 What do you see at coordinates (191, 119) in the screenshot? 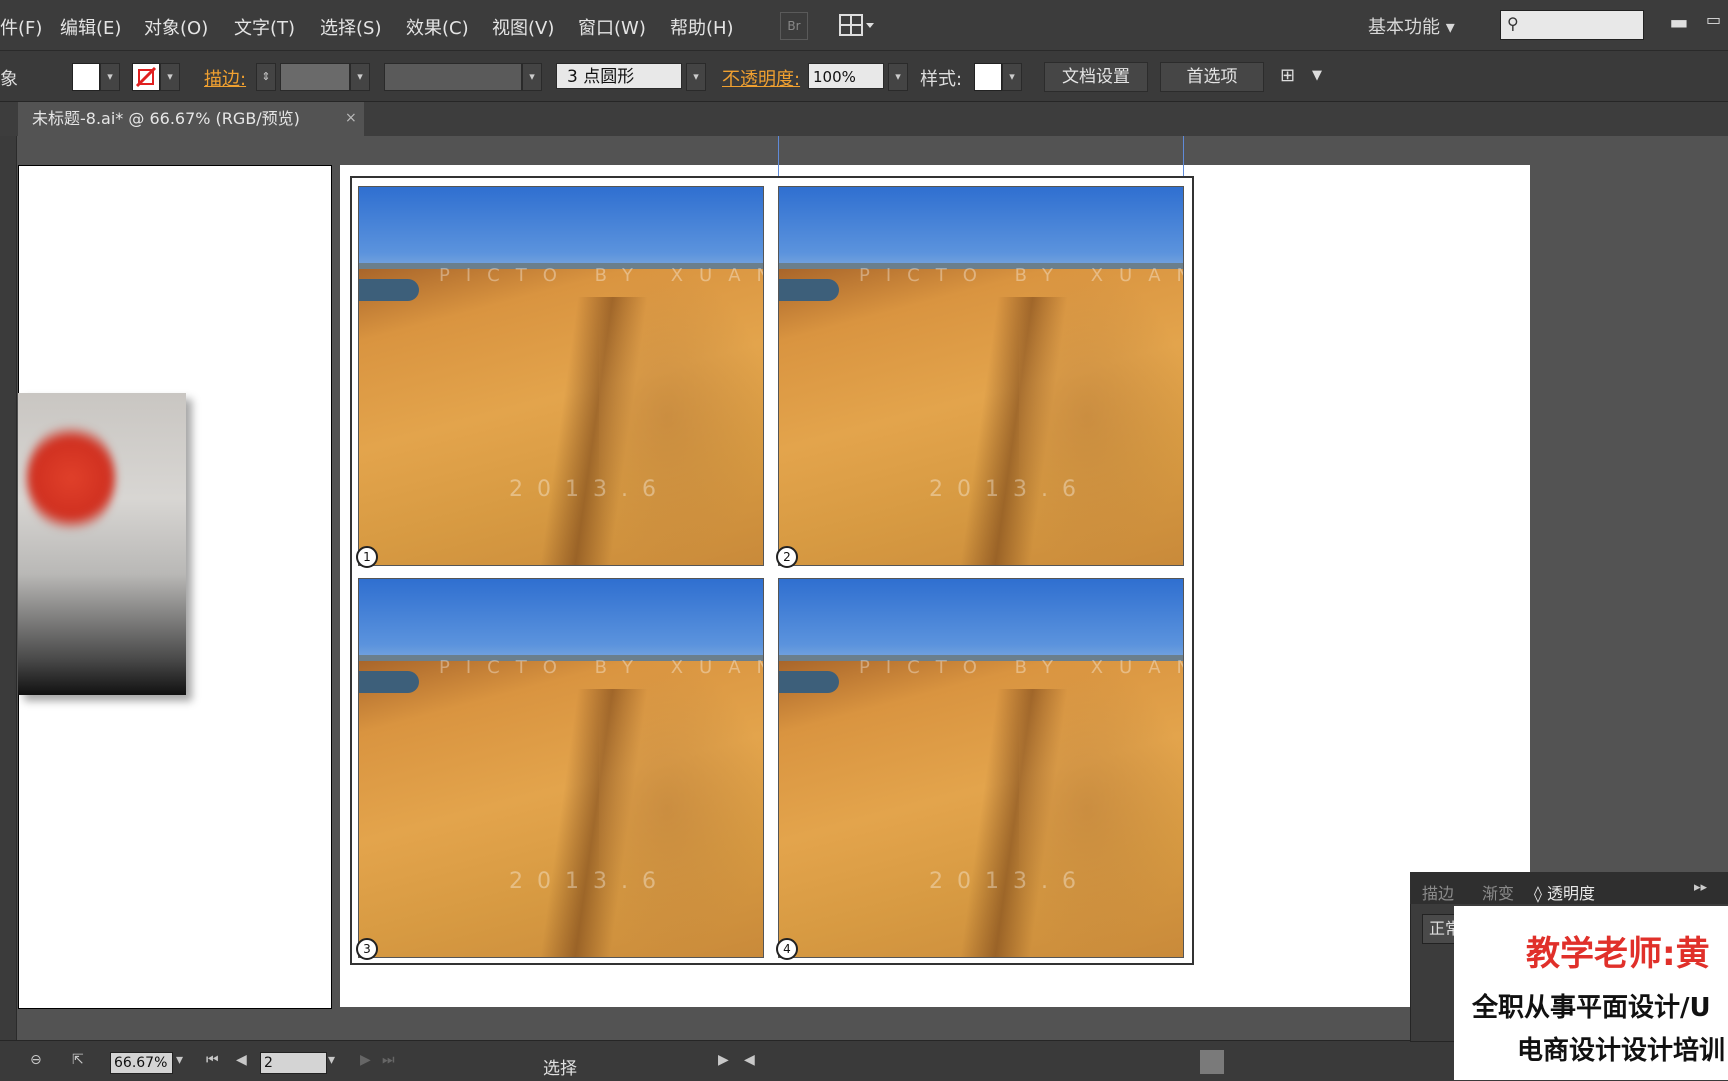
I see `document-tab: 未标题-8.ai* @ 66.67% (RGB/预览)` at bounding box center [191, 119].